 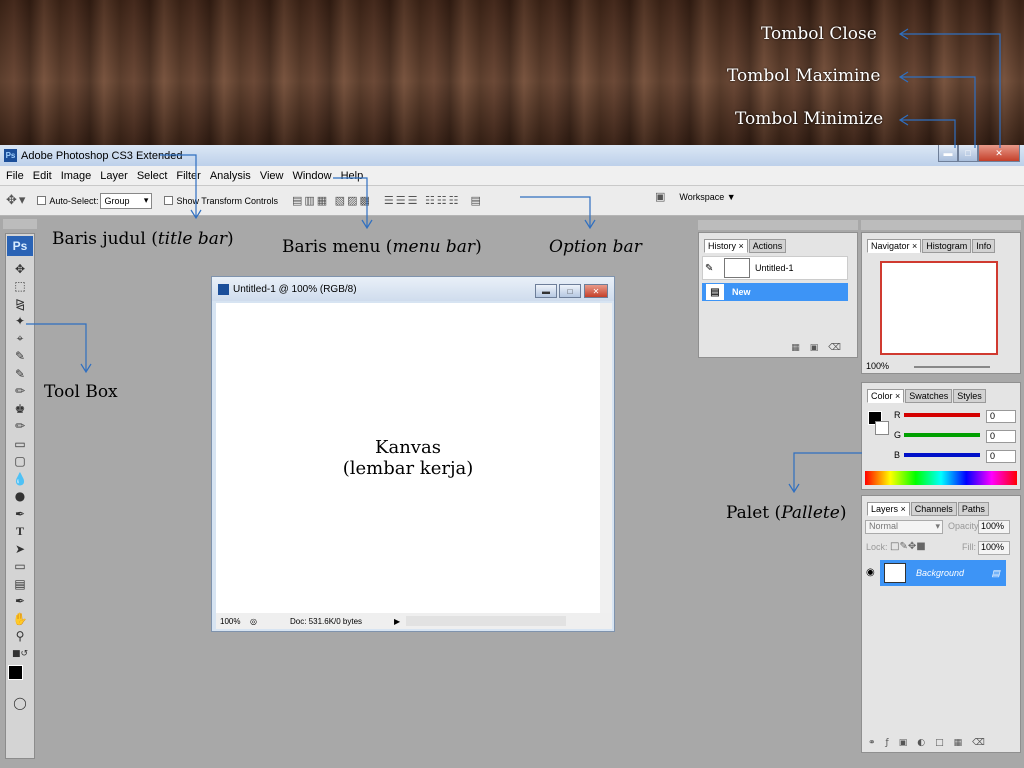 What do you see at coordinates (947, 246) in the screenshot?
I see `tab-histogram: Histogram` at bounding box center [947, 246].